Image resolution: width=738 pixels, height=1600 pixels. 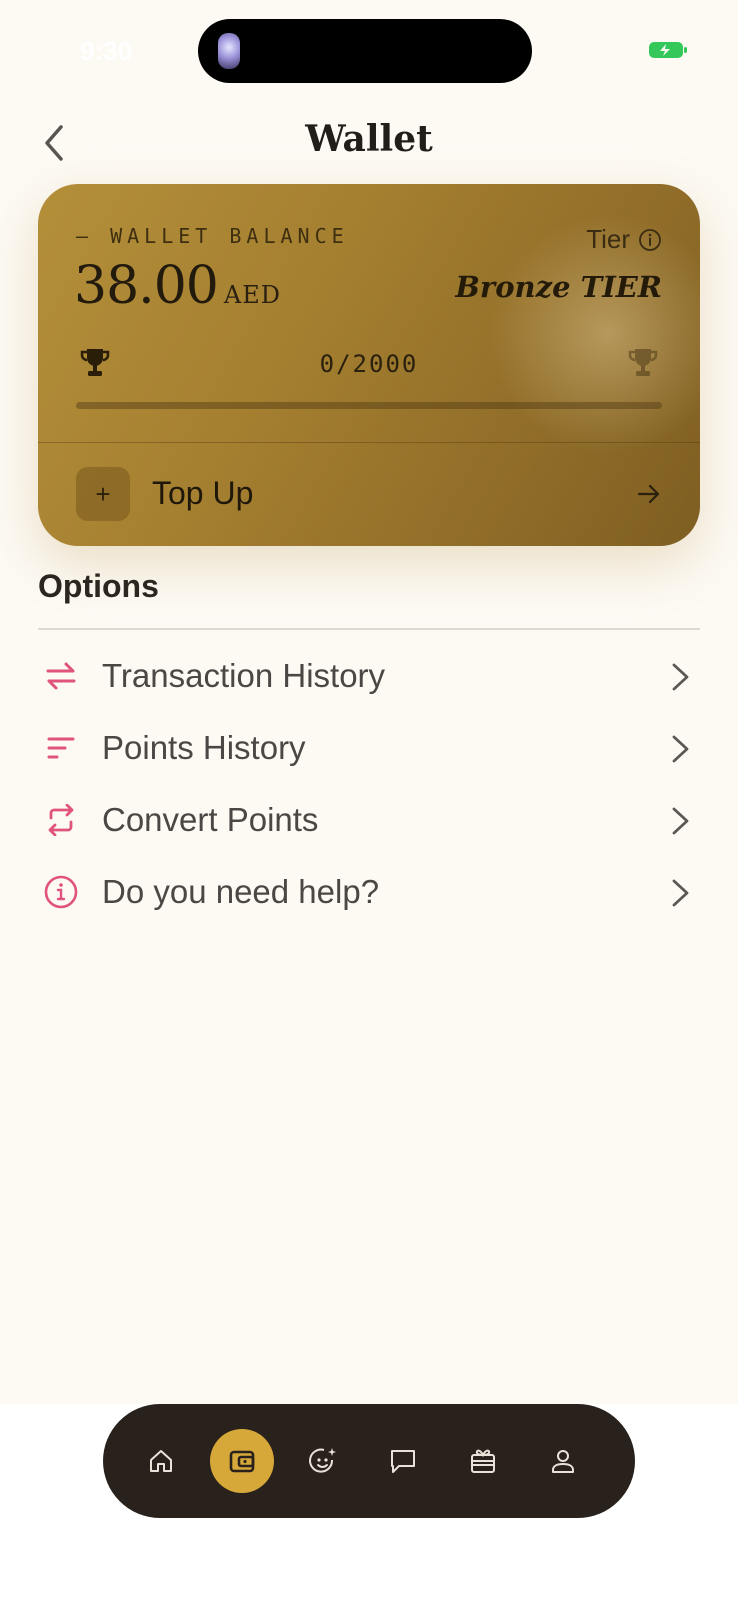 I want to click on option-points-history: Points History, so click(x=369, y=748).